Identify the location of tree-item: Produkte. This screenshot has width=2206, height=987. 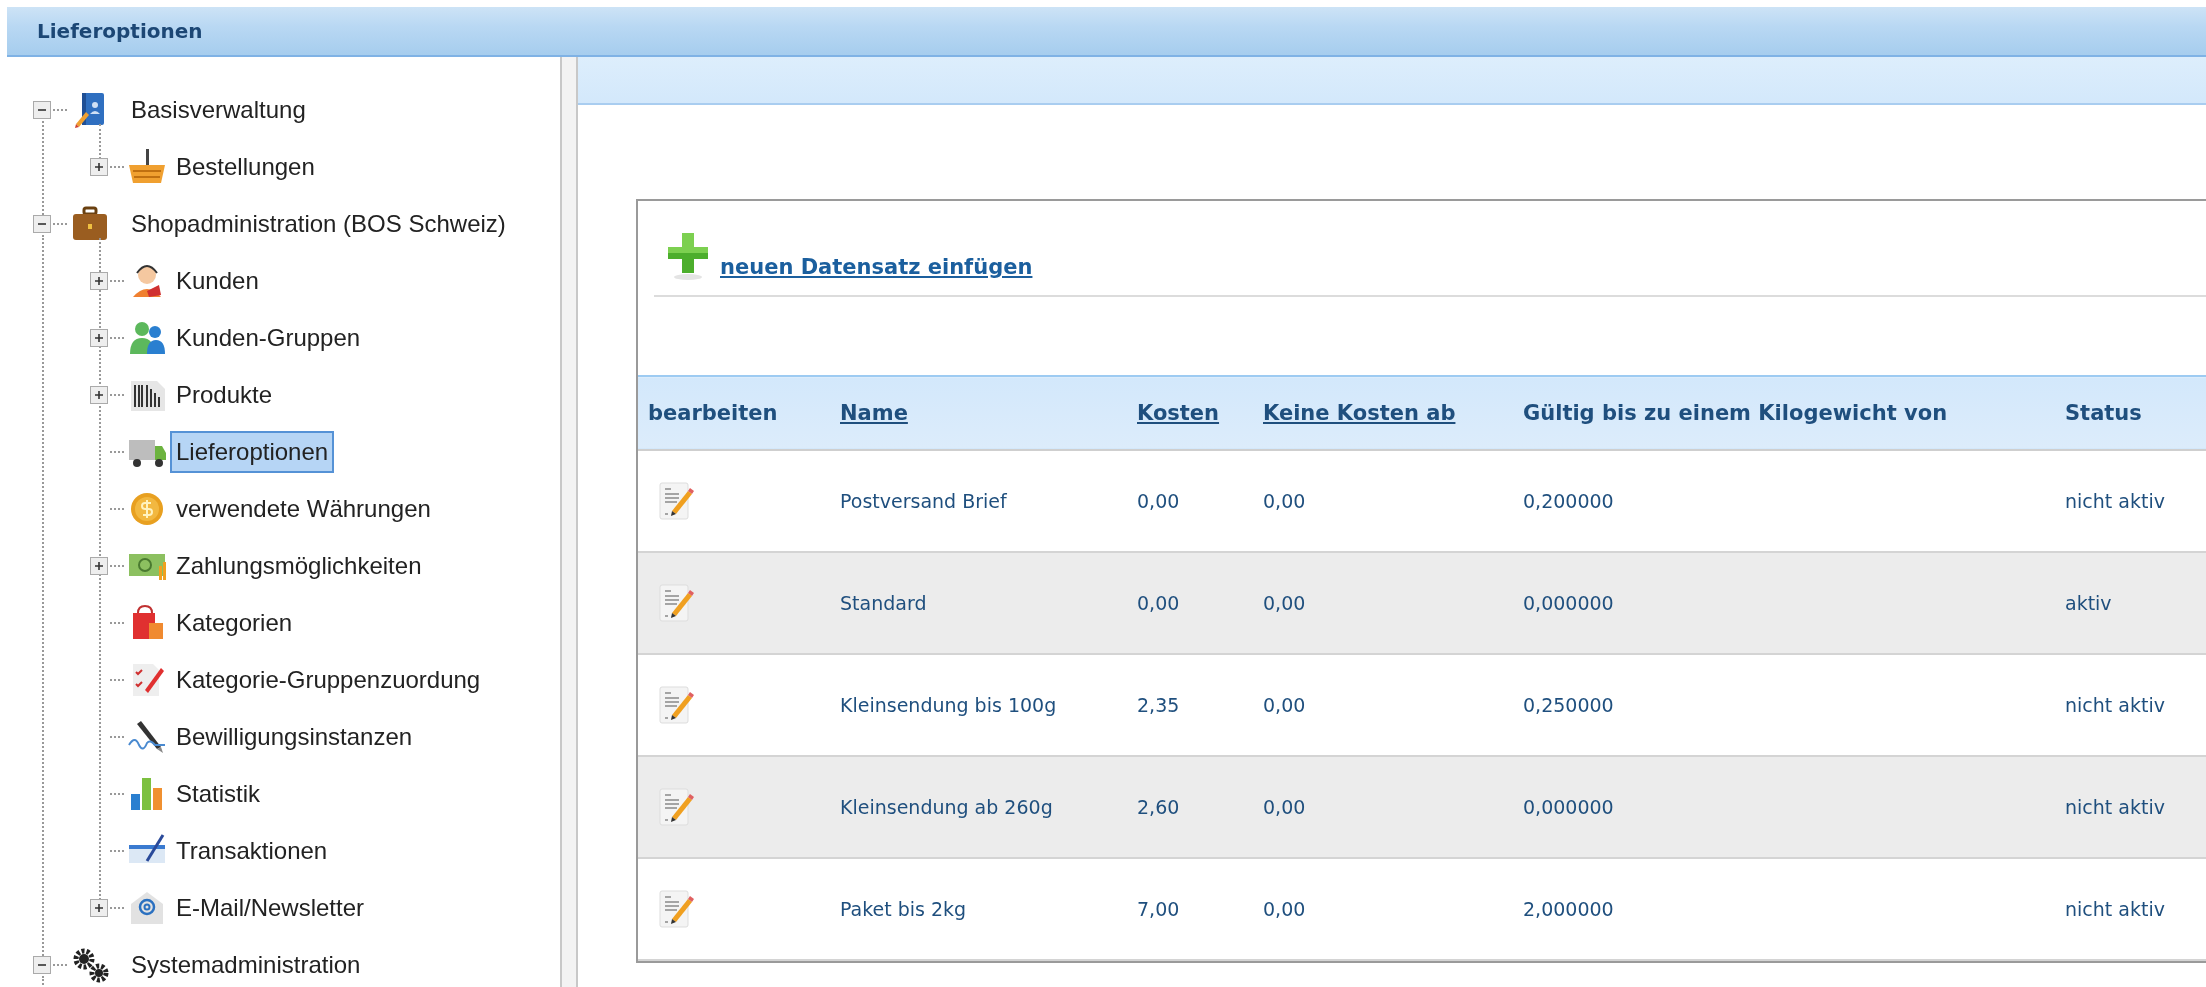
(224, 394).